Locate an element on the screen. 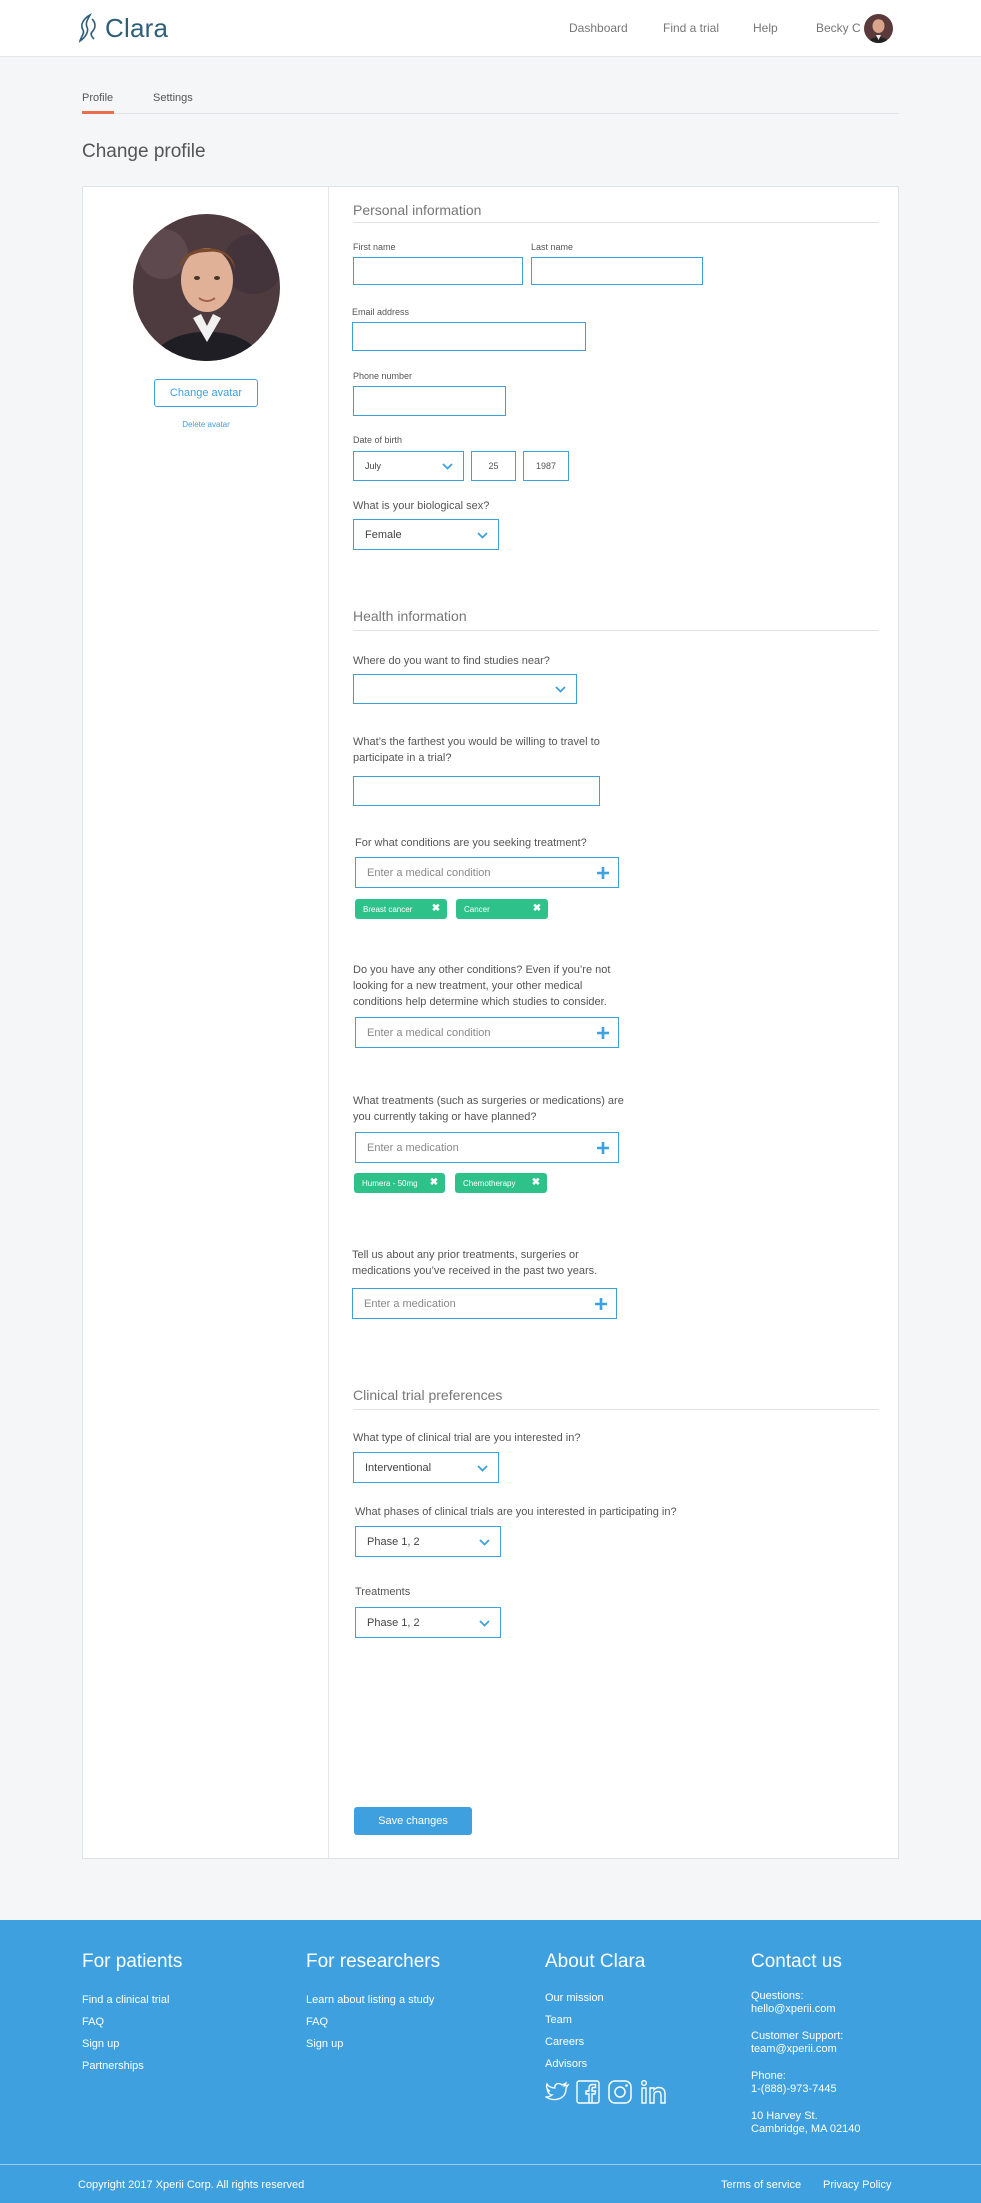  sex-question: What is your biological sex? is located at coordinates (421, 506).